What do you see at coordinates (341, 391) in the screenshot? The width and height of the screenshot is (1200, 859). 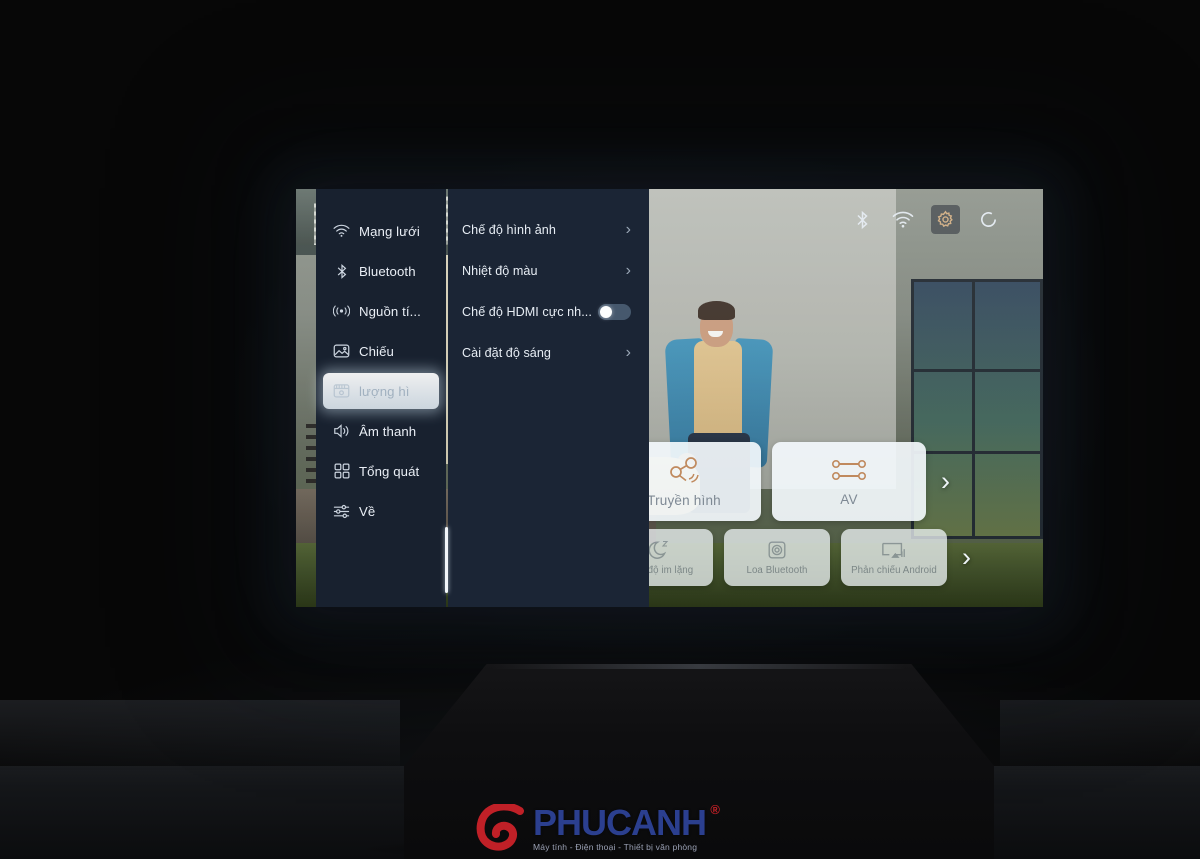 I see `video-icon` at bounding box center [341, 391].